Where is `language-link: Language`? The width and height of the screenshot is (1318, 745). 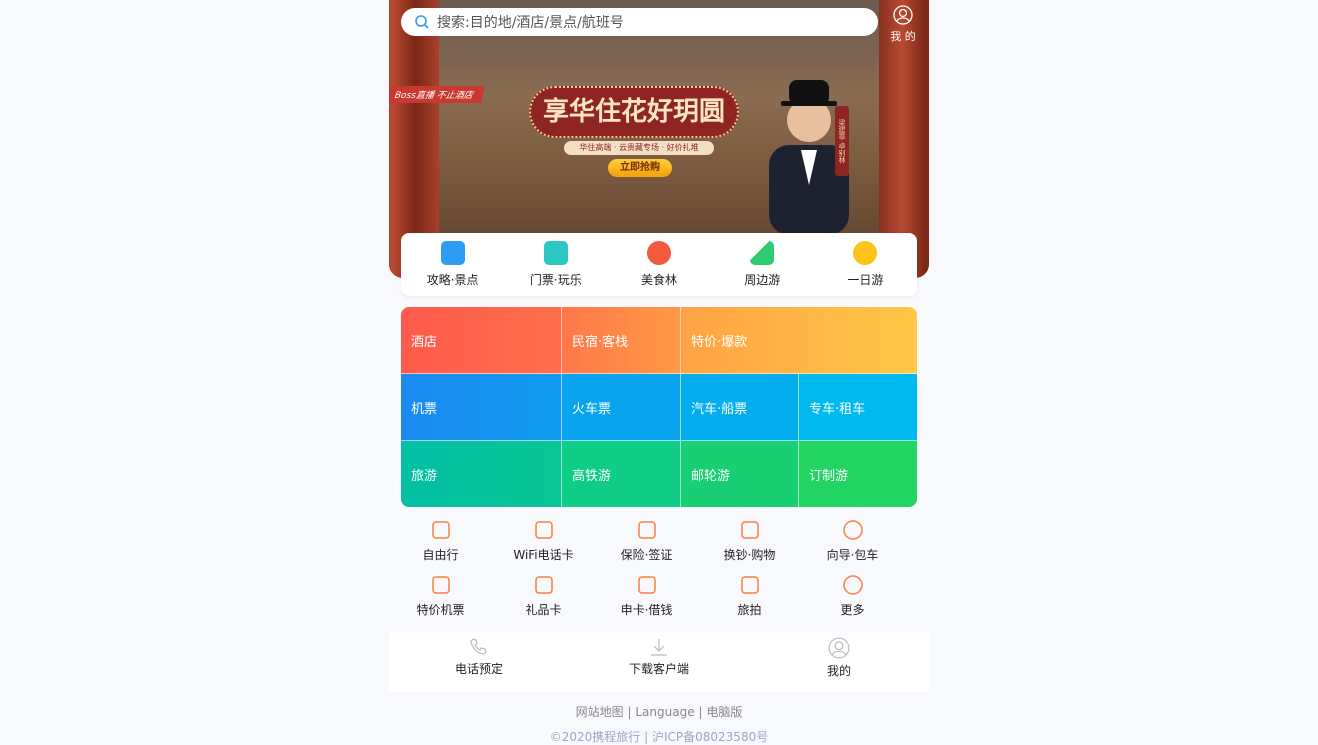
language-link: Language is located at coordinates (664, 712).